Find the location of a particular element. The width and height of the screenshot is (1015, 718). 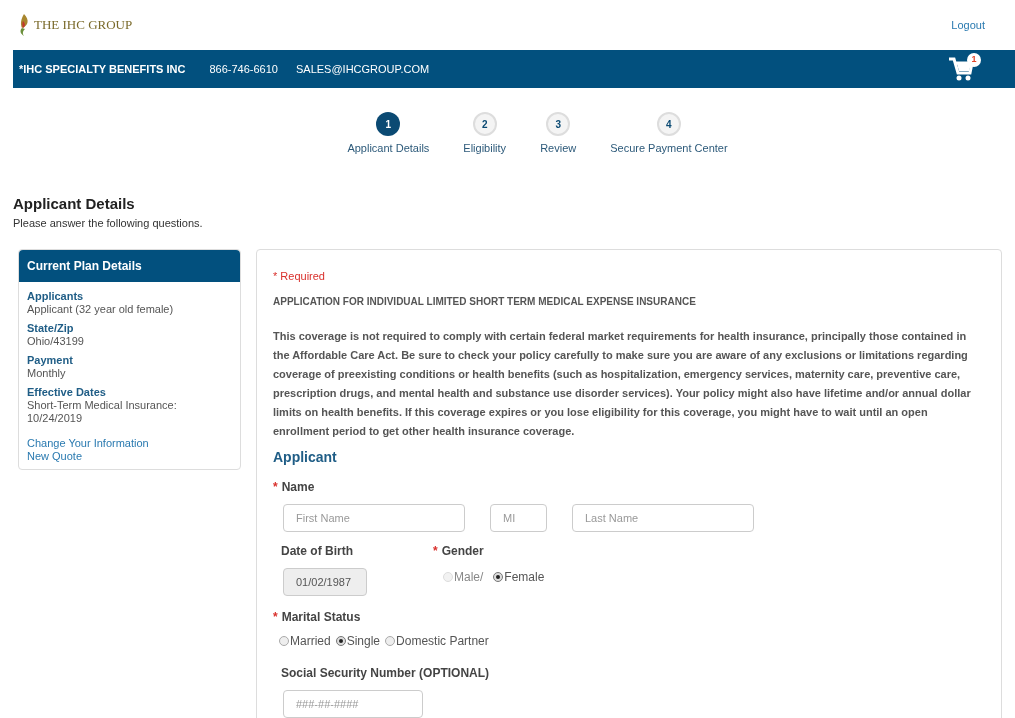

cart-count-badge: 1 is located at coordinates (974, 60).